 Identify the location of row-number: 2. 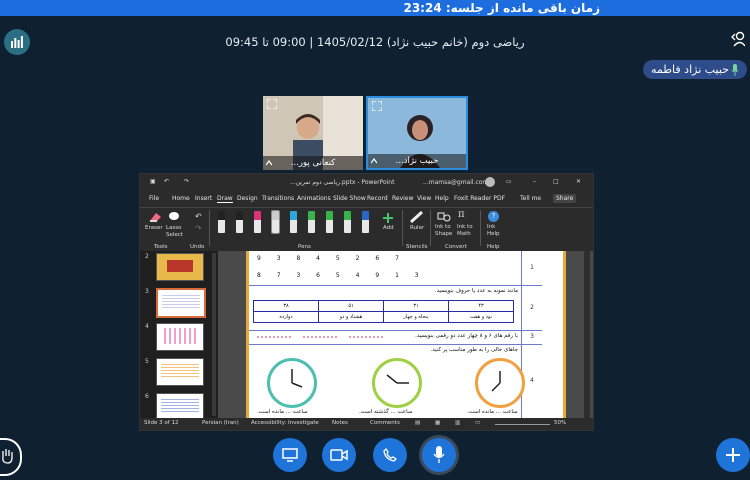
(531, 307).